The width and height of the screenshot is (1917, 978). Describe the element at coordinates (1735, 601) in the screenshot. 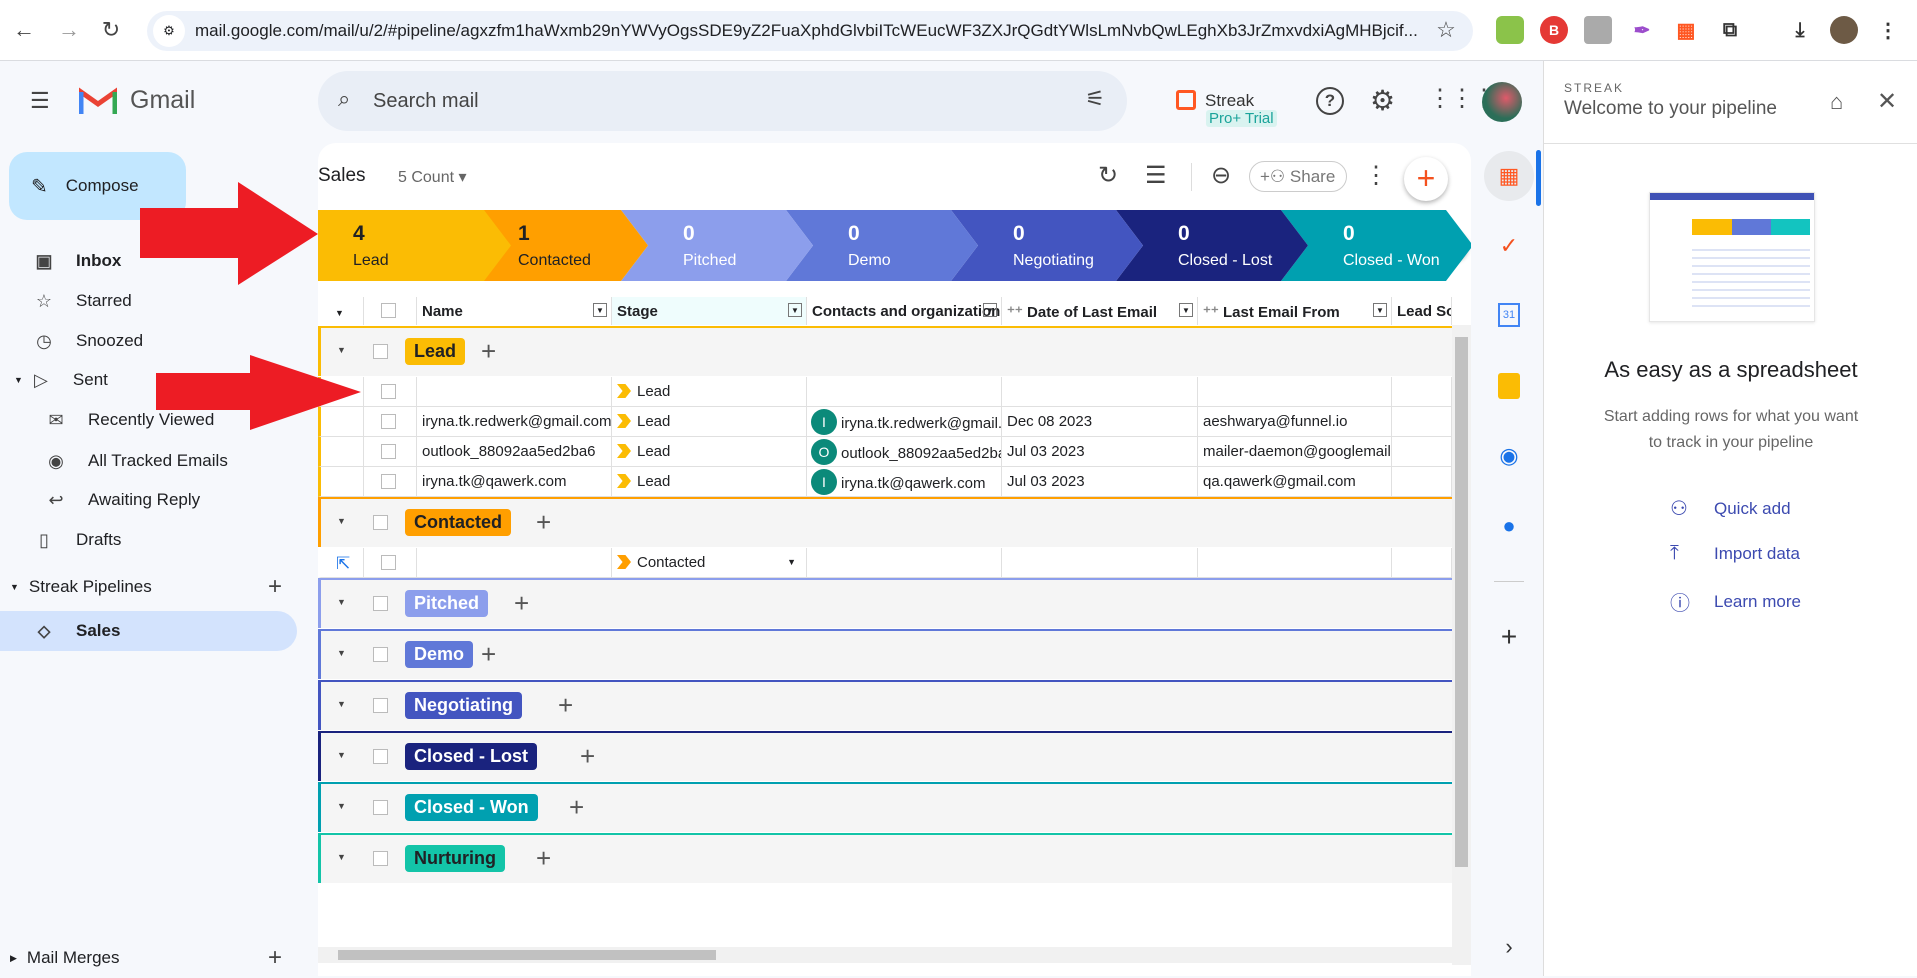

I see `learn-more-link: ⓘ Learn more` at that location.